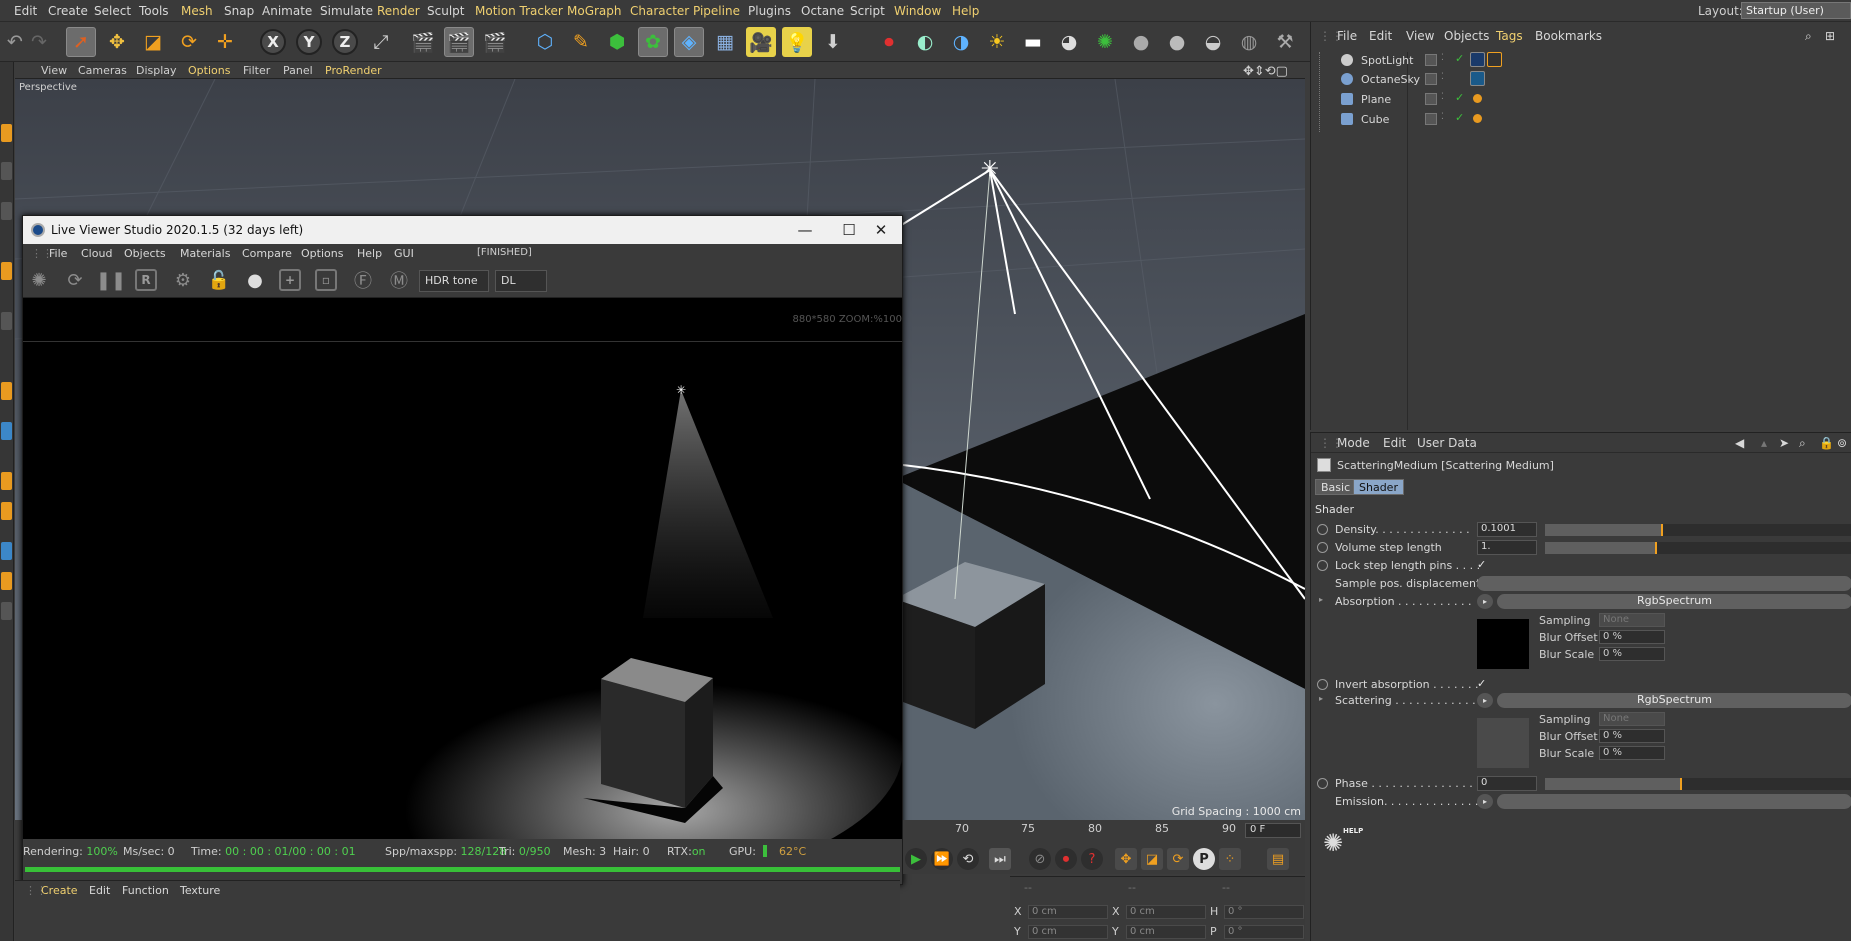 Image resolution: width=1851 pixels, height=941 pixels. I want to click on mode-edges-icon, so click(6, 321).